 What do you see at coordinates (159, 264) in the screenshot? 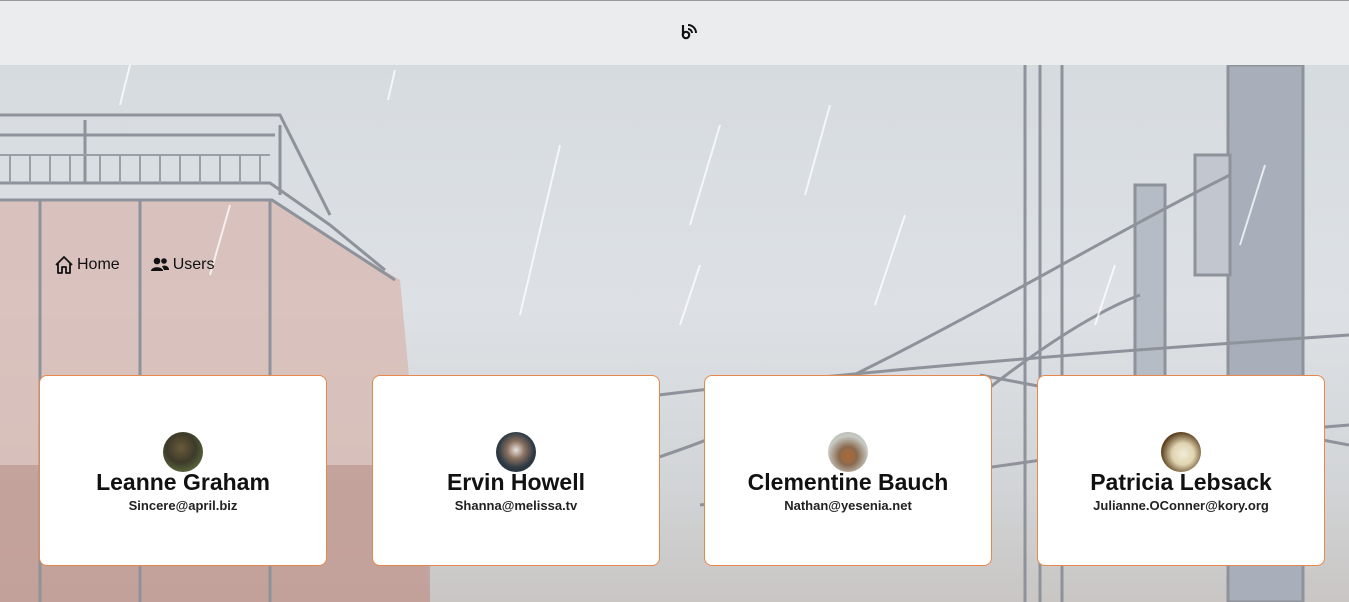
I see `users-icon` at bounding box center [159, 264].